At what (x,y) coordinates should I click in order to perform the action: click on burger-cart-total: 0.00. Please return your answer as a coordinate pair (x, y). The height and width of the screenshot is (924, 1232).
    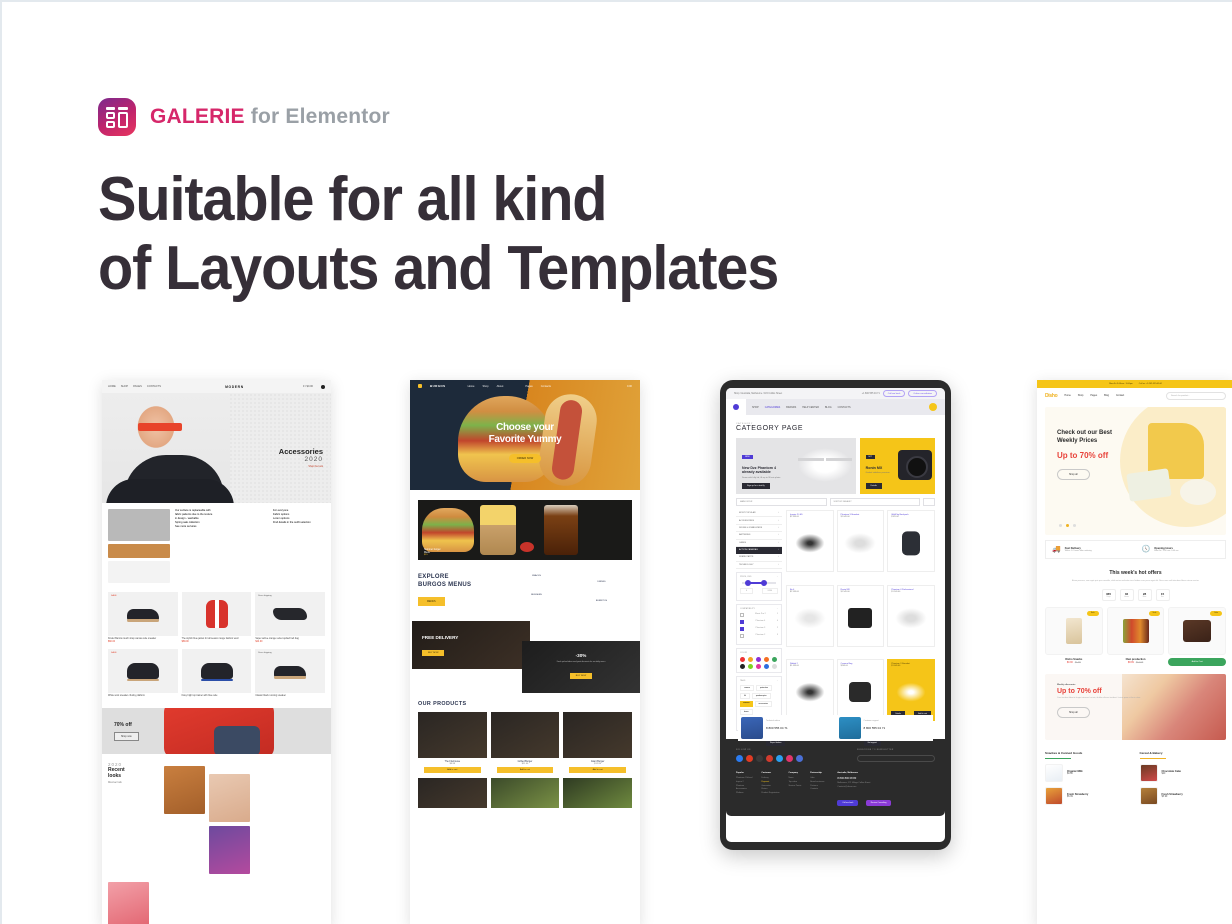
    Looking at the image, I should click on (629, 386).